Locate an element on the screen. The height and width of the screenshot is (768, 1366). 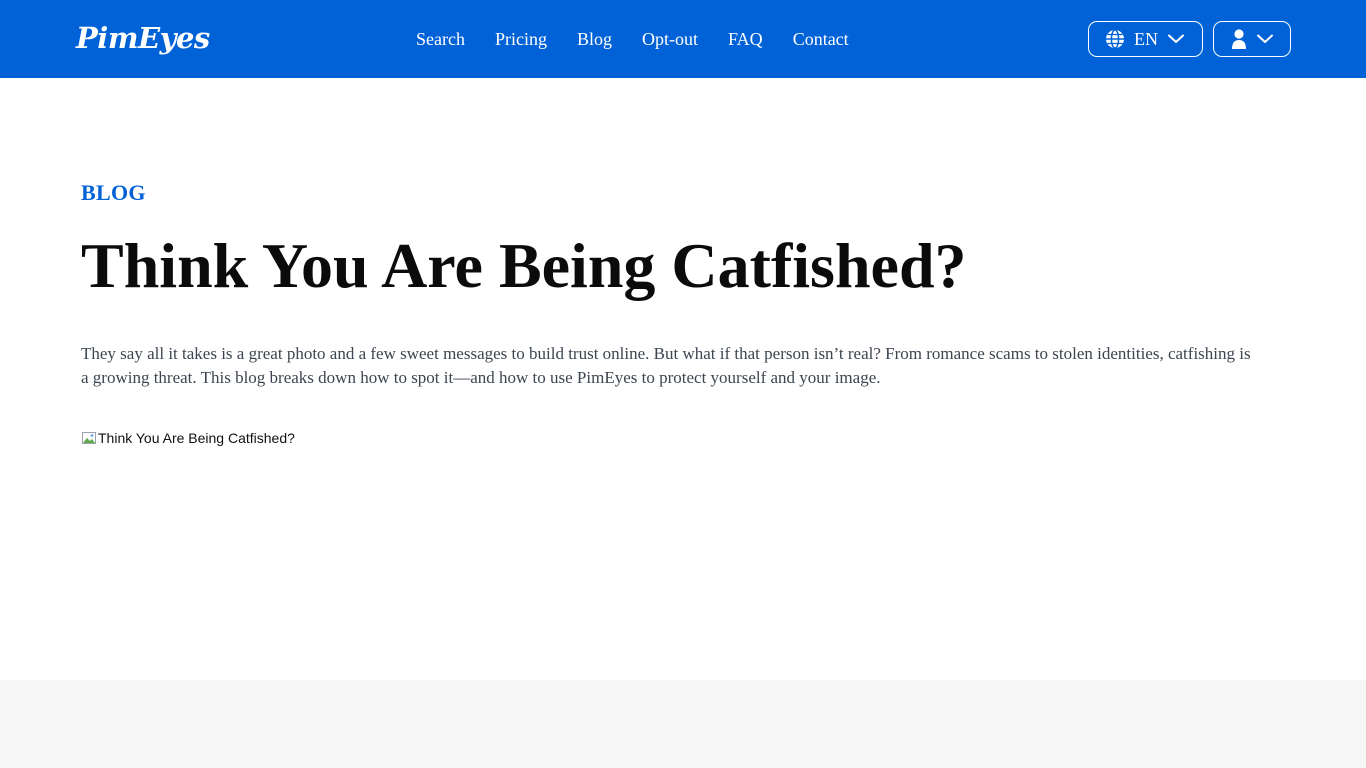
logo-text: PimEyes is located at coordinates (143, 38).